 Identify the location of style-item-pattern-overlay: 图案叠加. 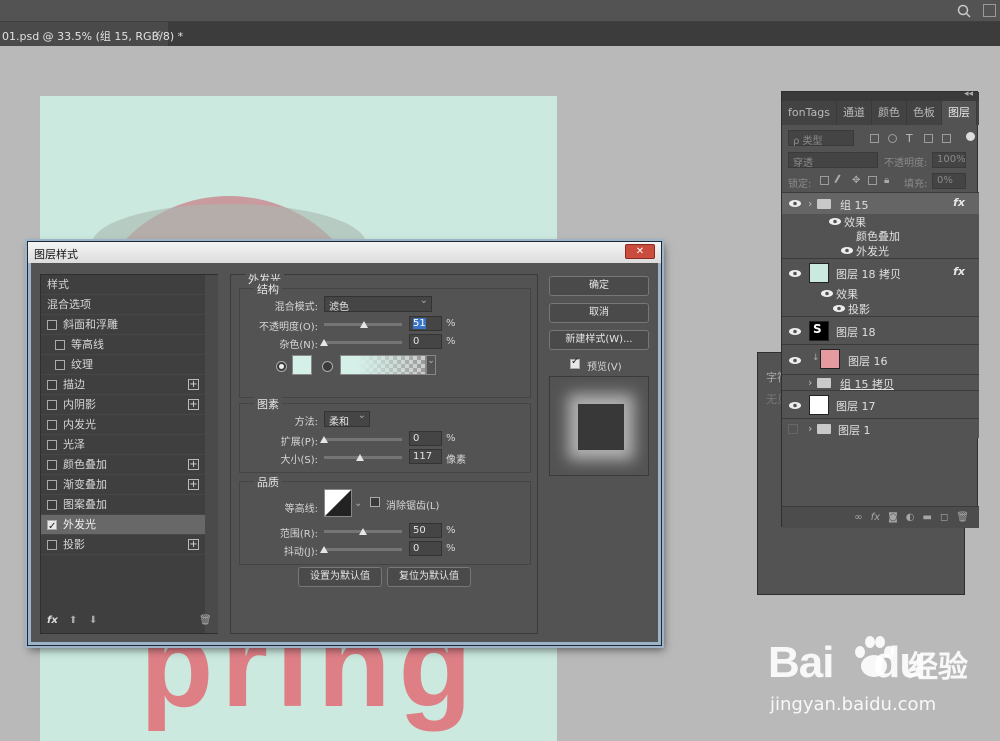
(123, 505).